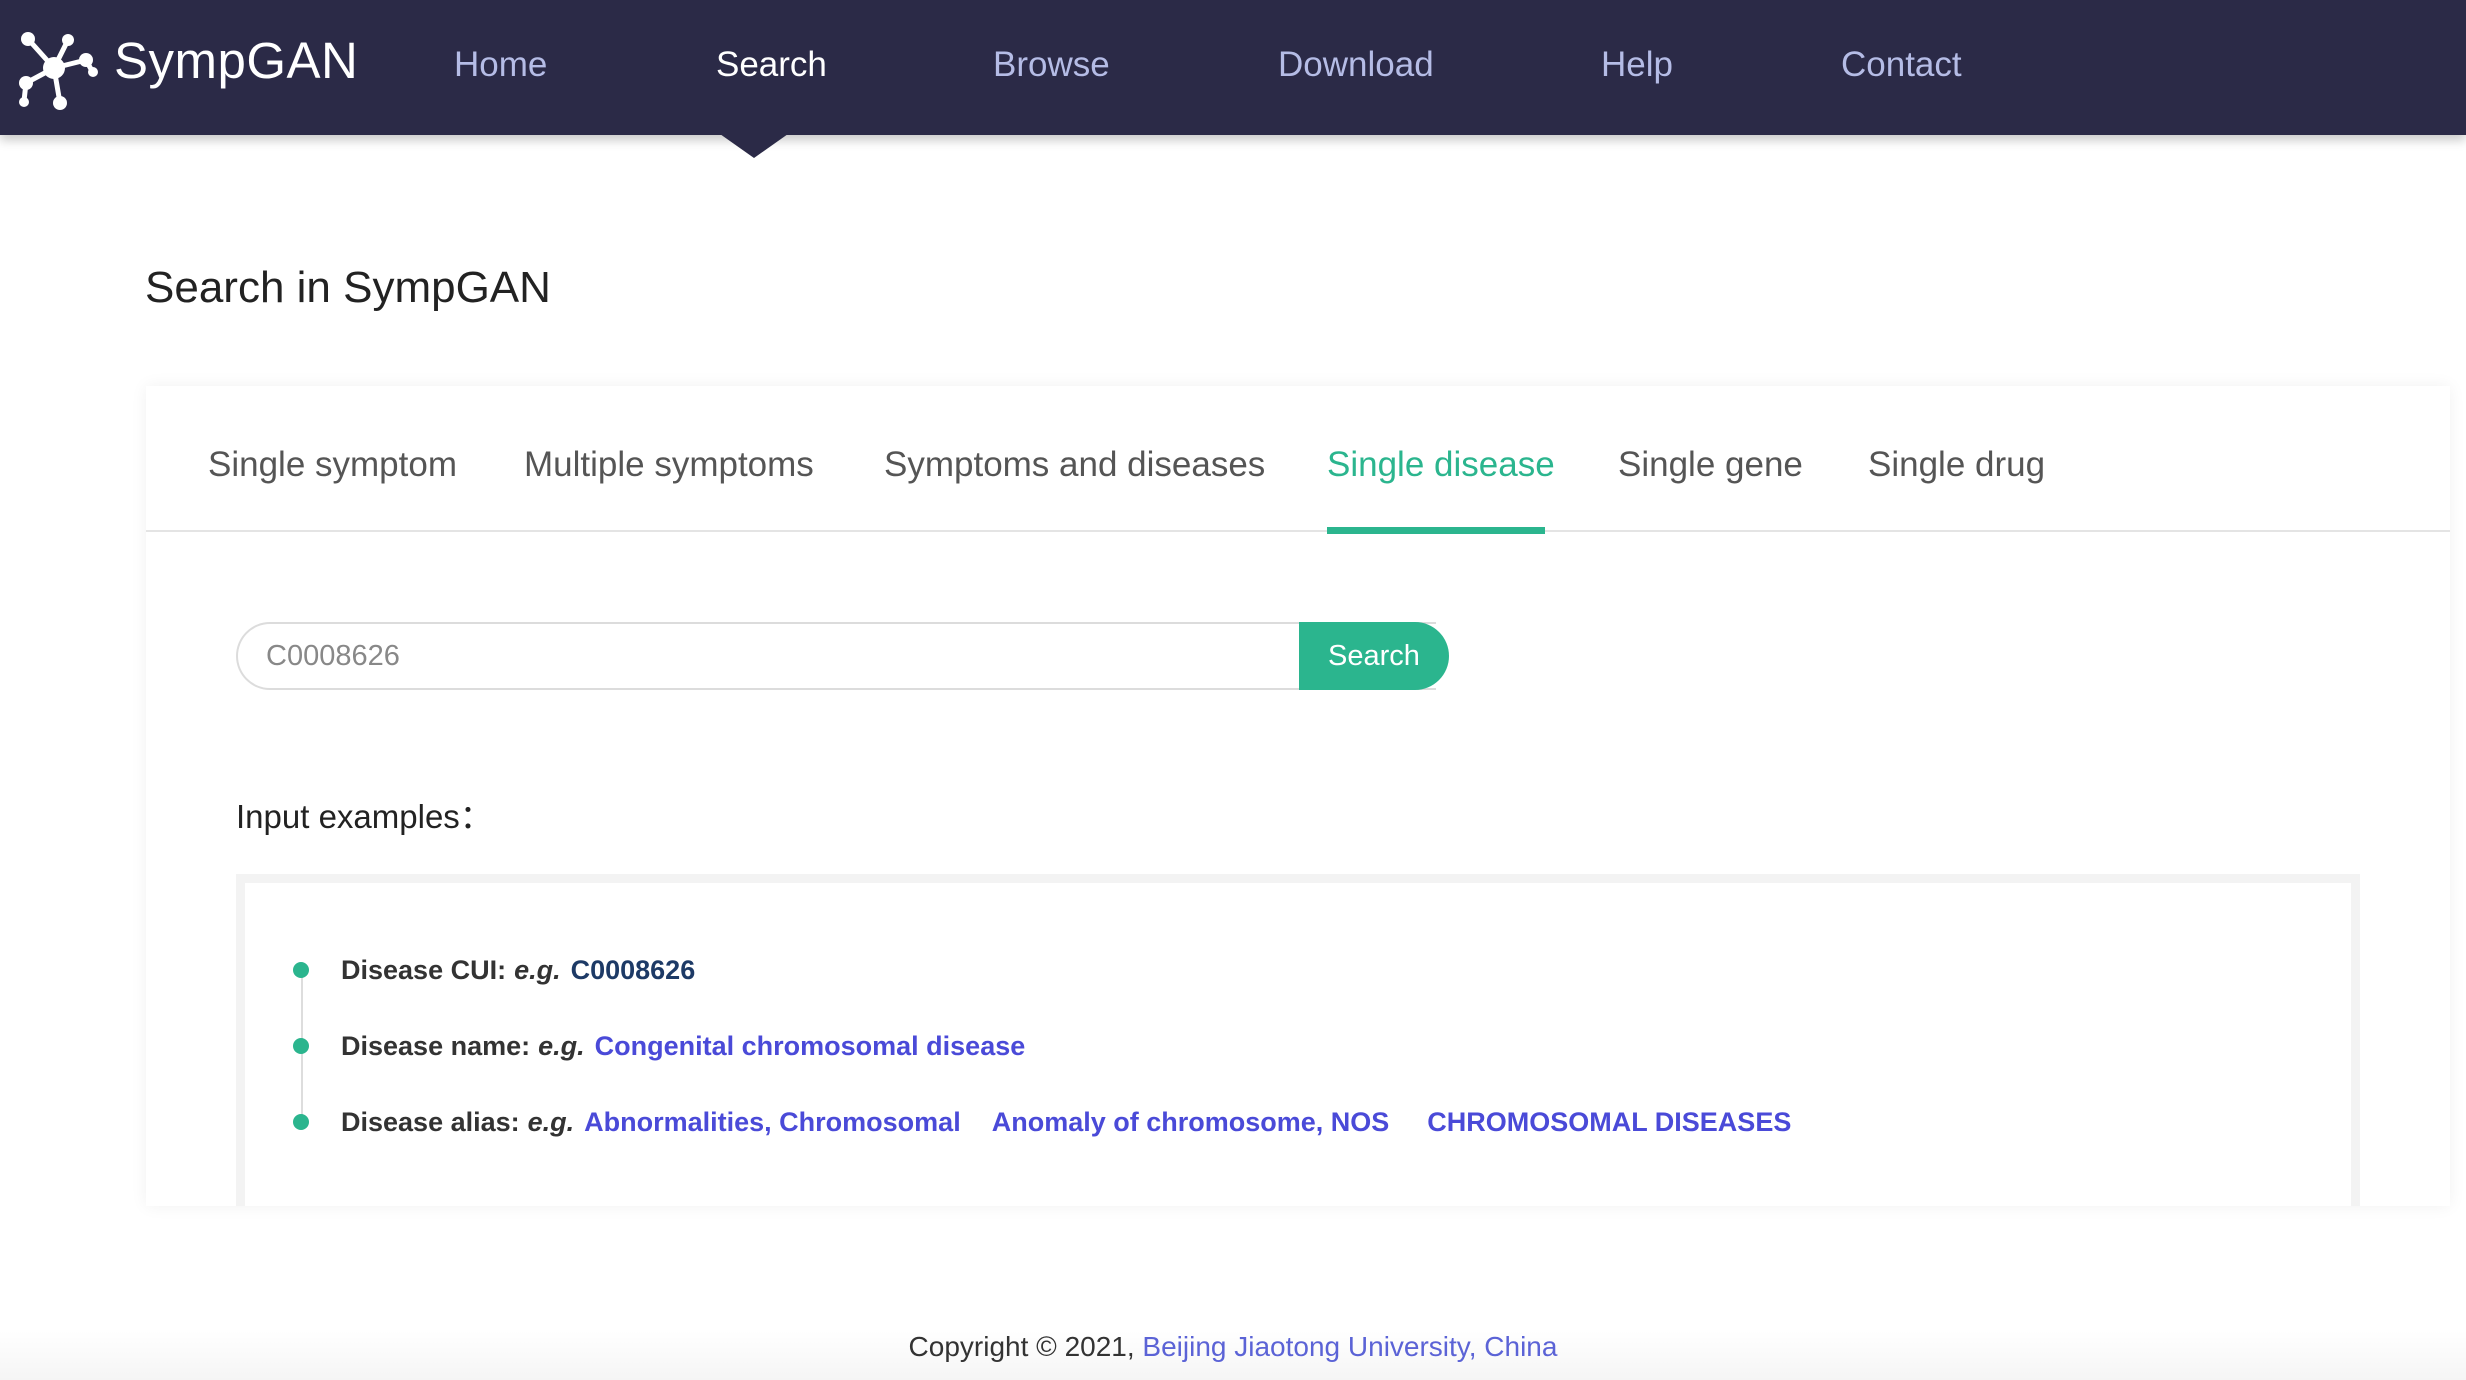 The width and height of the screenshot is (2466, 1380). Describe the element at coordinates (332, 465) in the screenshot. I see `tab-single-symptom: Single symptom` at that location.